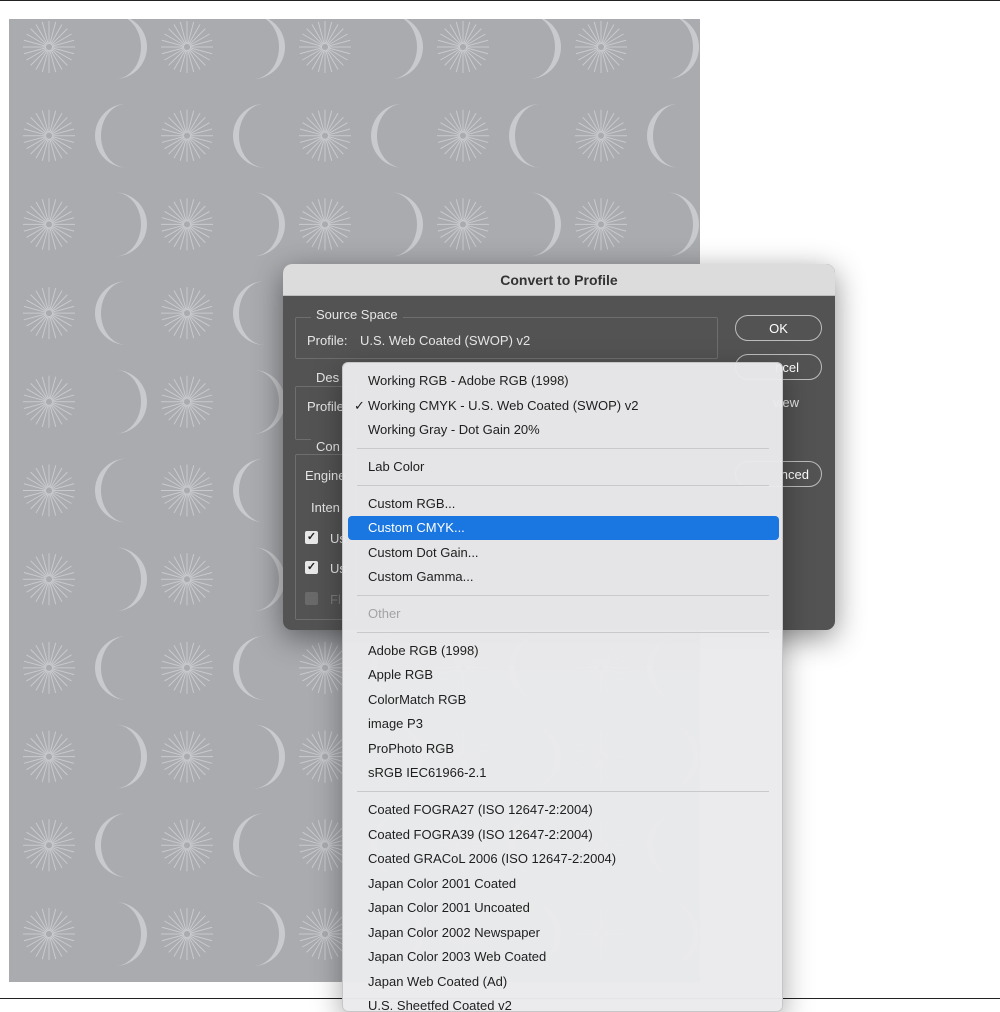 Image resolution: width=1000 pixels, height=1012 pixels. I want to click on menu-item-label: sRGB IEC61966-2.1, so click(427, 773).